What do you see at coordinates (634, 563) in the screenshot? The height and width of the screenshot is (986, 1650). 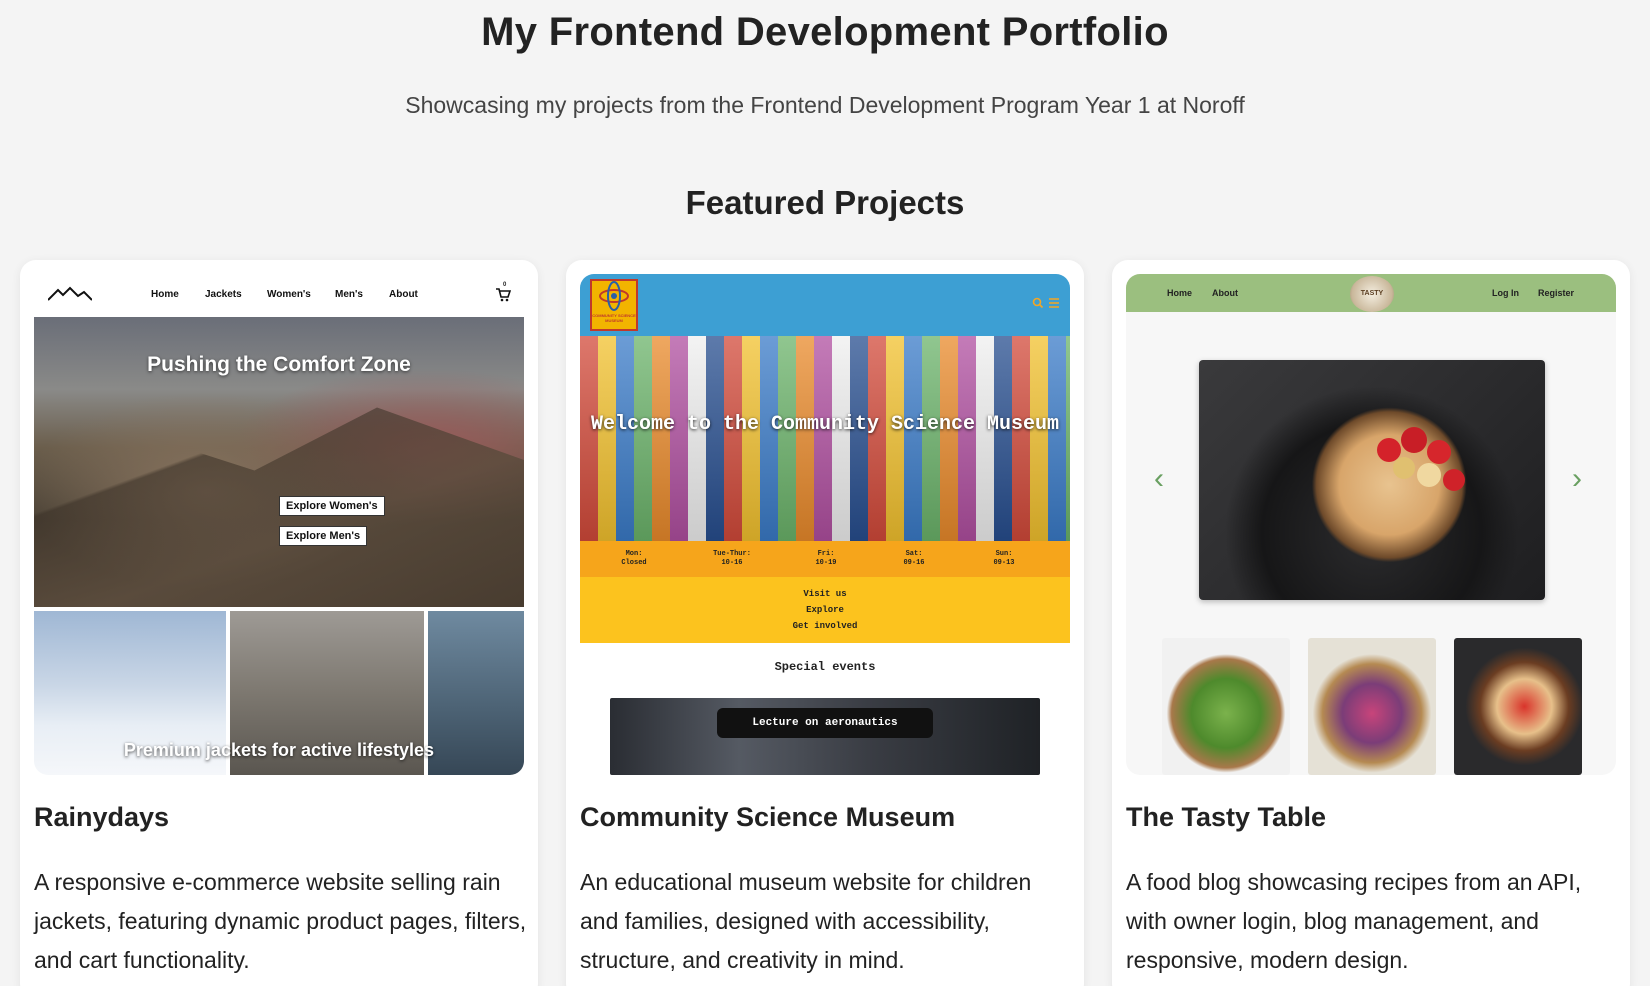 I see `hours-time: Closed` at bounding box center [634, 563].